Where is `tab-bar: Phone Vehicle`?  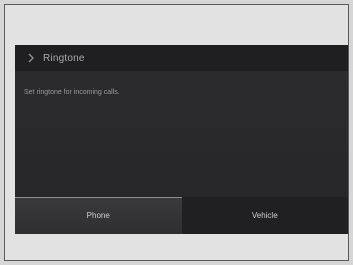 tab-bar: Phone Vehicle is located at coordinates (181, 215).